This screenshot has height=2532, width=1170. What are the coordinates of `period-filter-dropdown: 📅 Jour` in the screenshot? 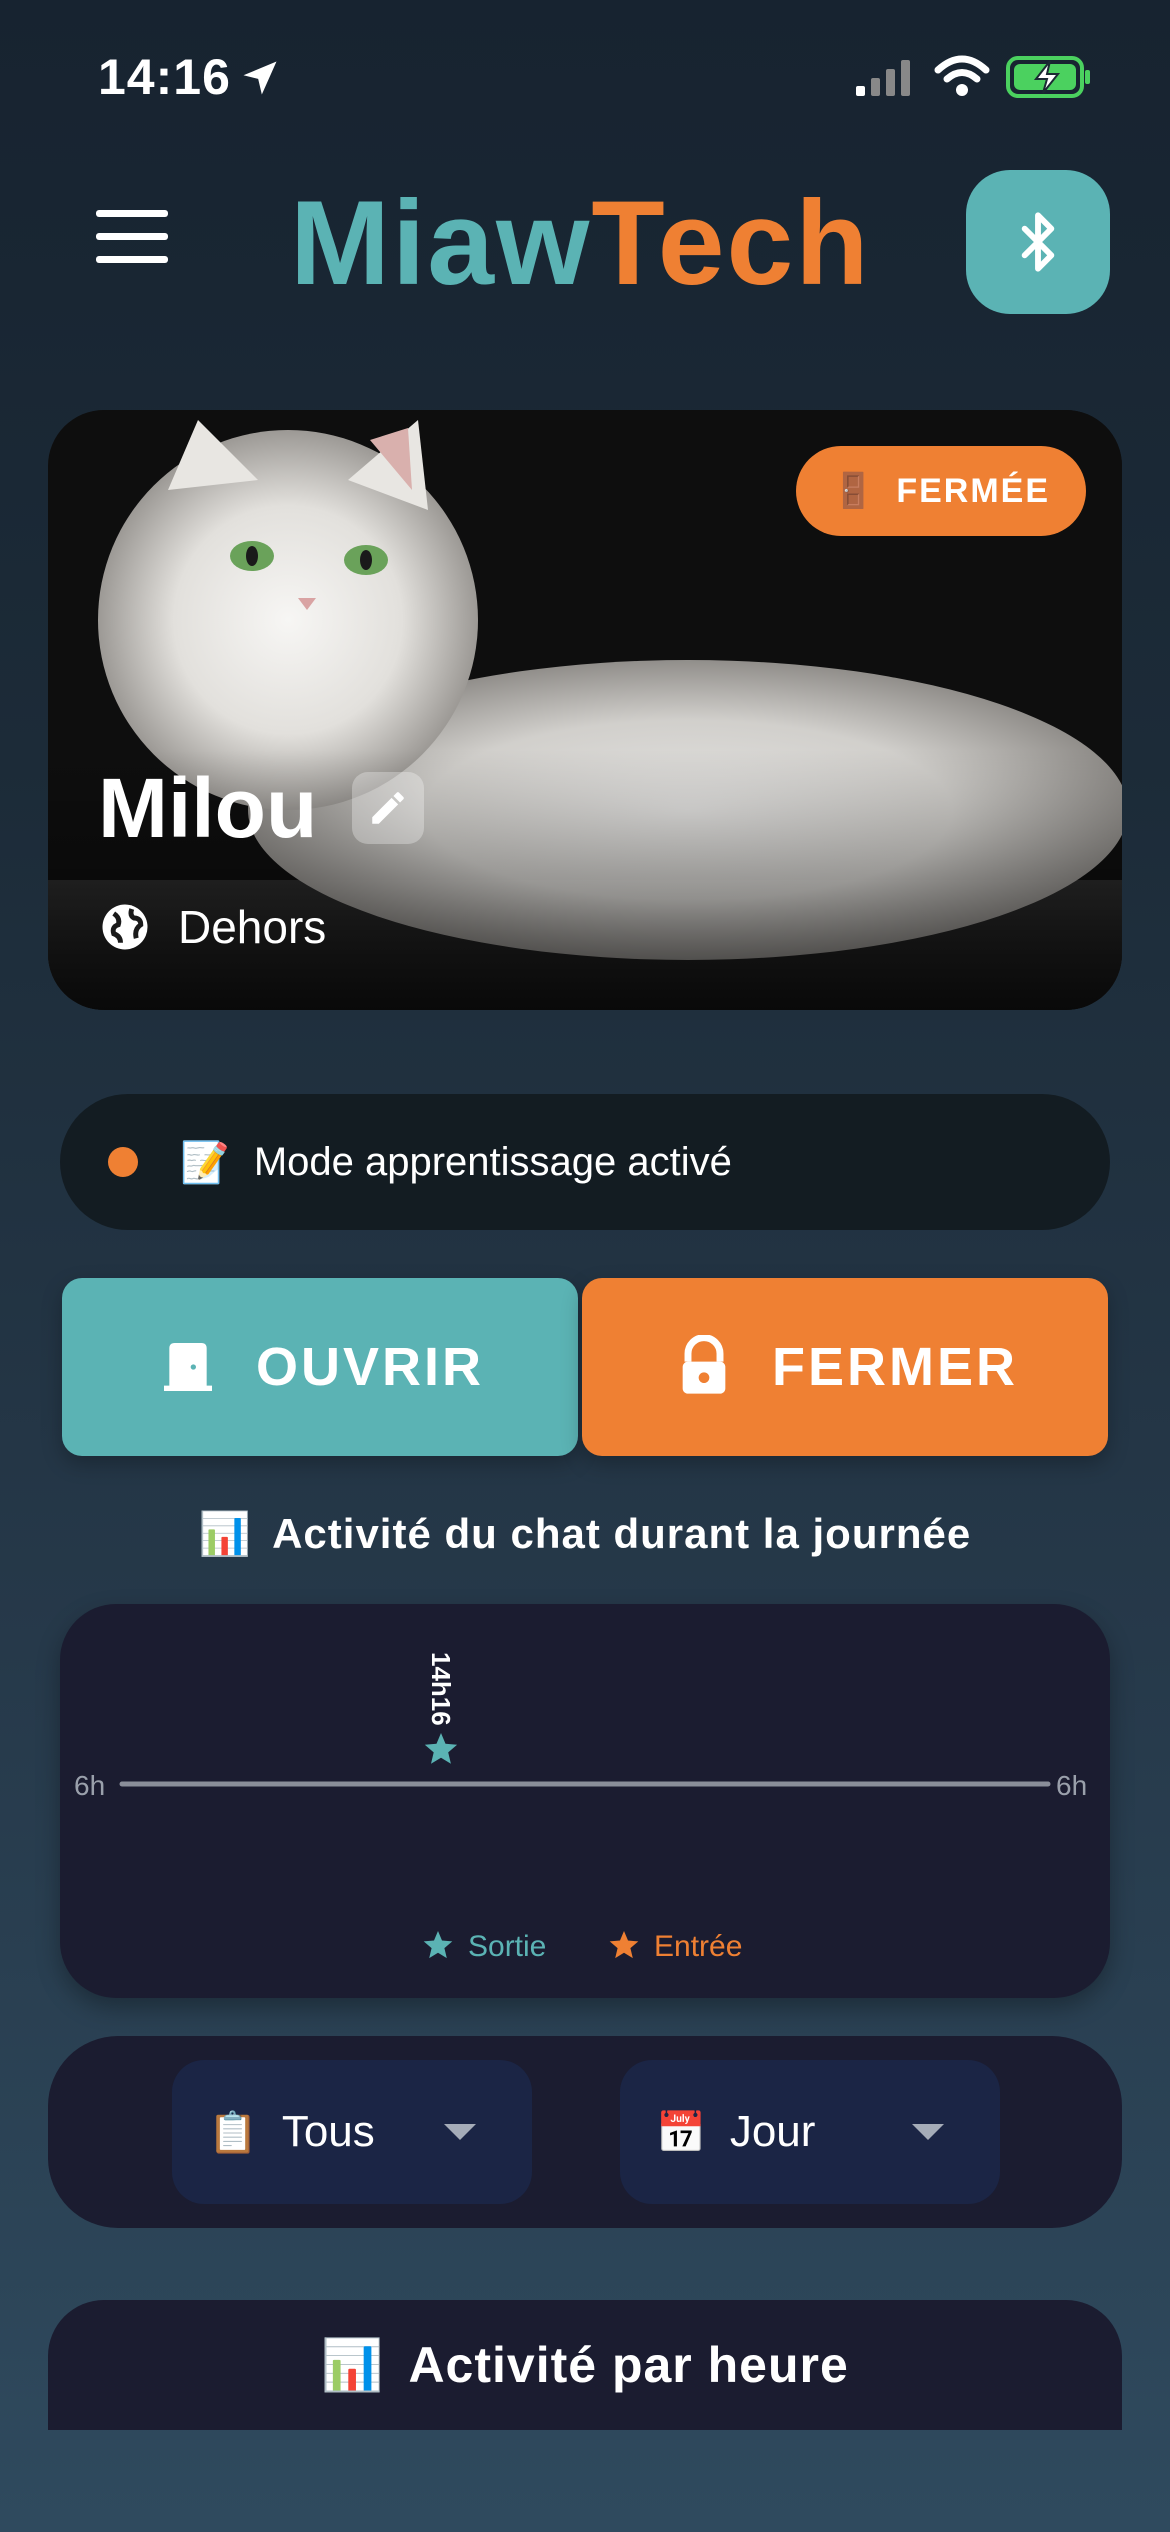 It's located at (810, 2132).